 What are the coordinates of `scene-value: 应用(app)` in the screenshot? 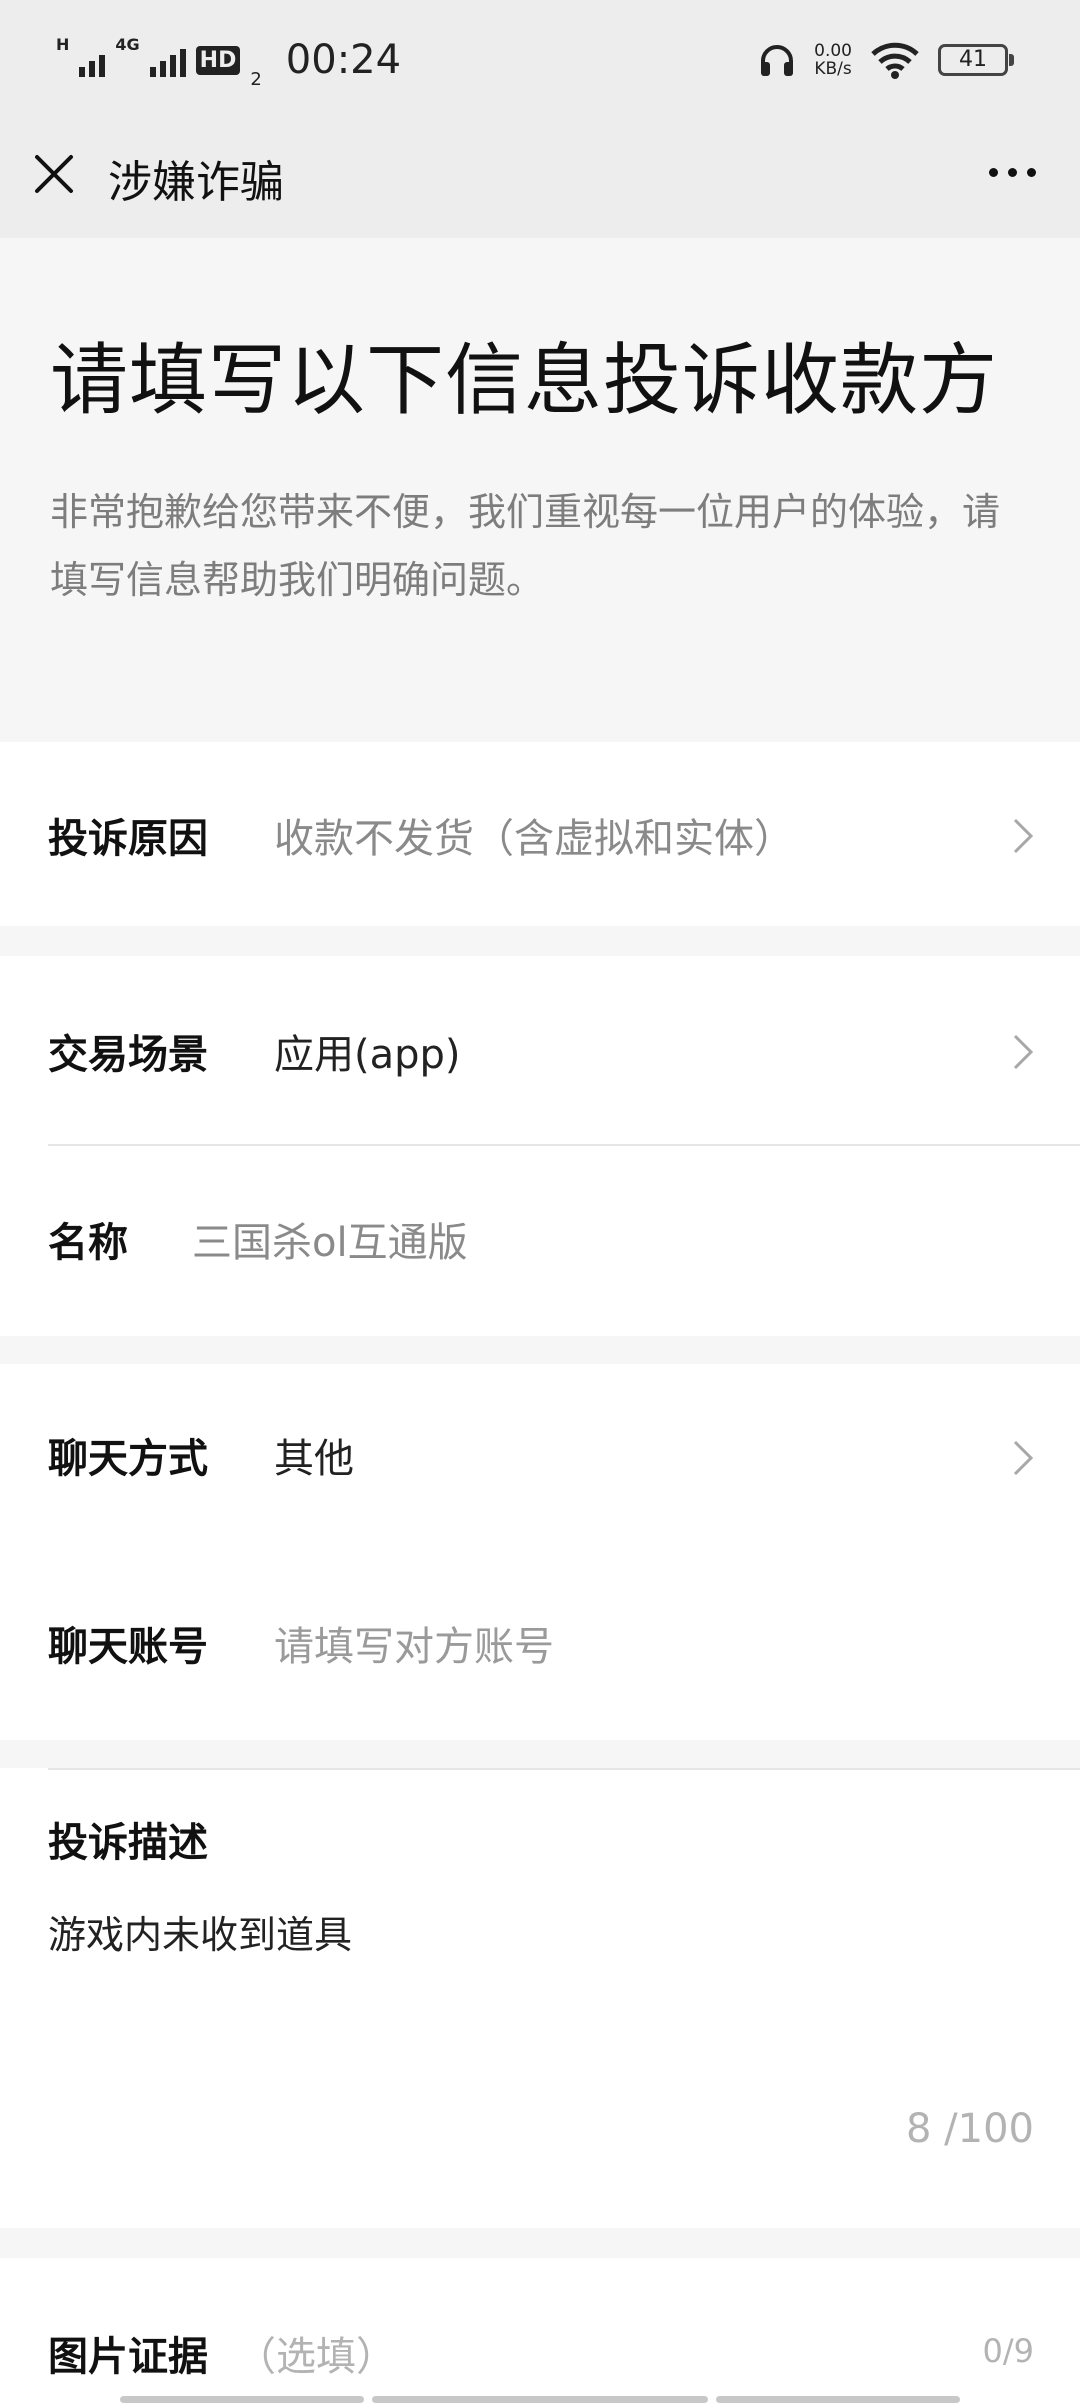 It's located at (367, 1055).